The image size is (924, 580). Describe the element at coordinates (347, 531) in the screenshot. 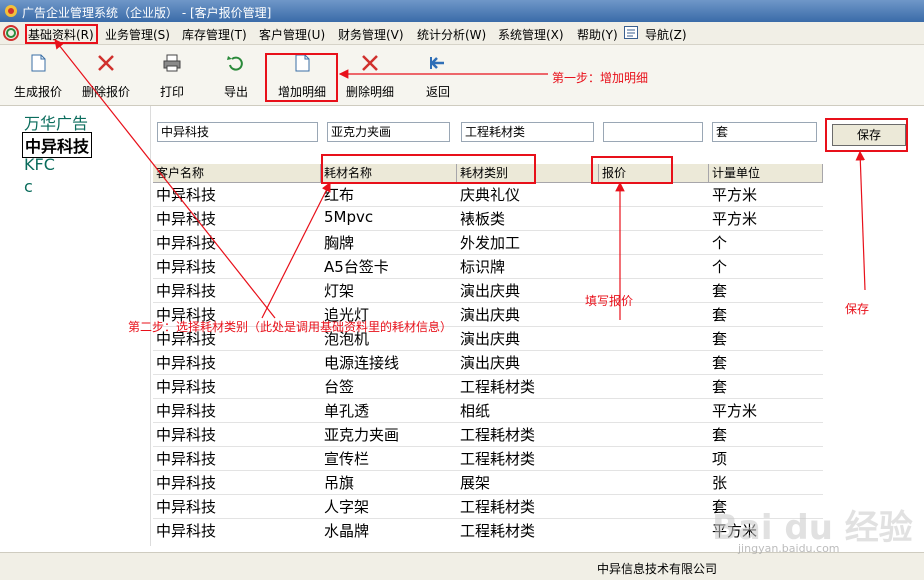

I see `cell-material-name: 水晶牌` at that location.